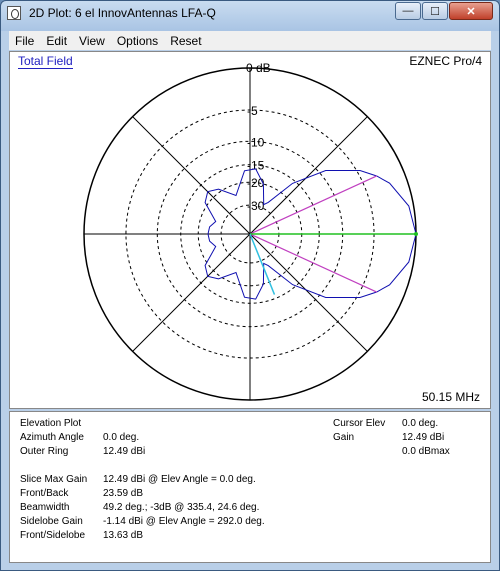 The width and height of the screenshot is (500, 571). Describe the element at coordinates (408, 11) in the screenshot. I see `minimize-button: —` at that location.